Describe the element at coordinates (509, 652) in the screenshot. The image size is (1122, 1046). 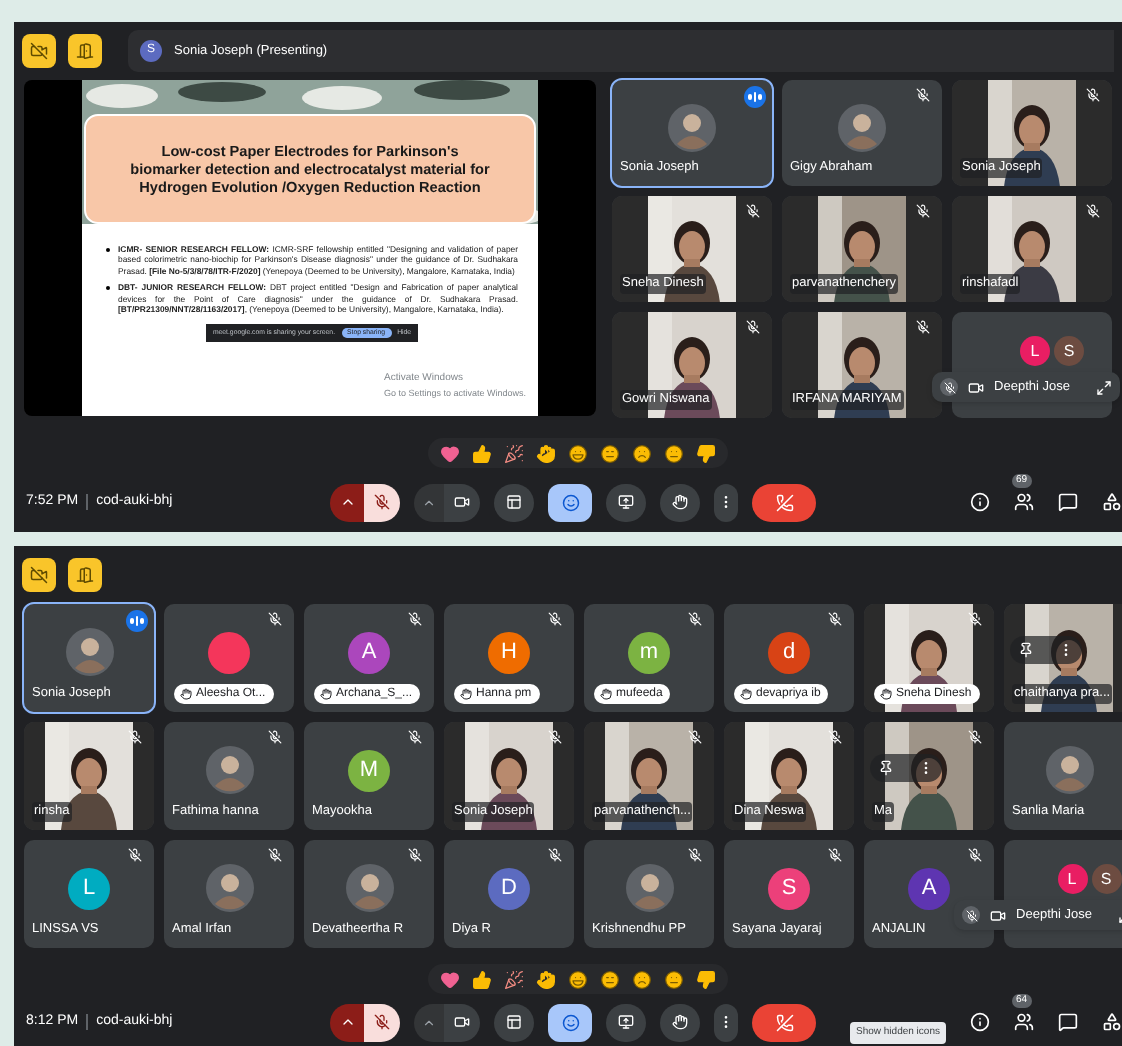
I see `letter-avatar: H` at that location.